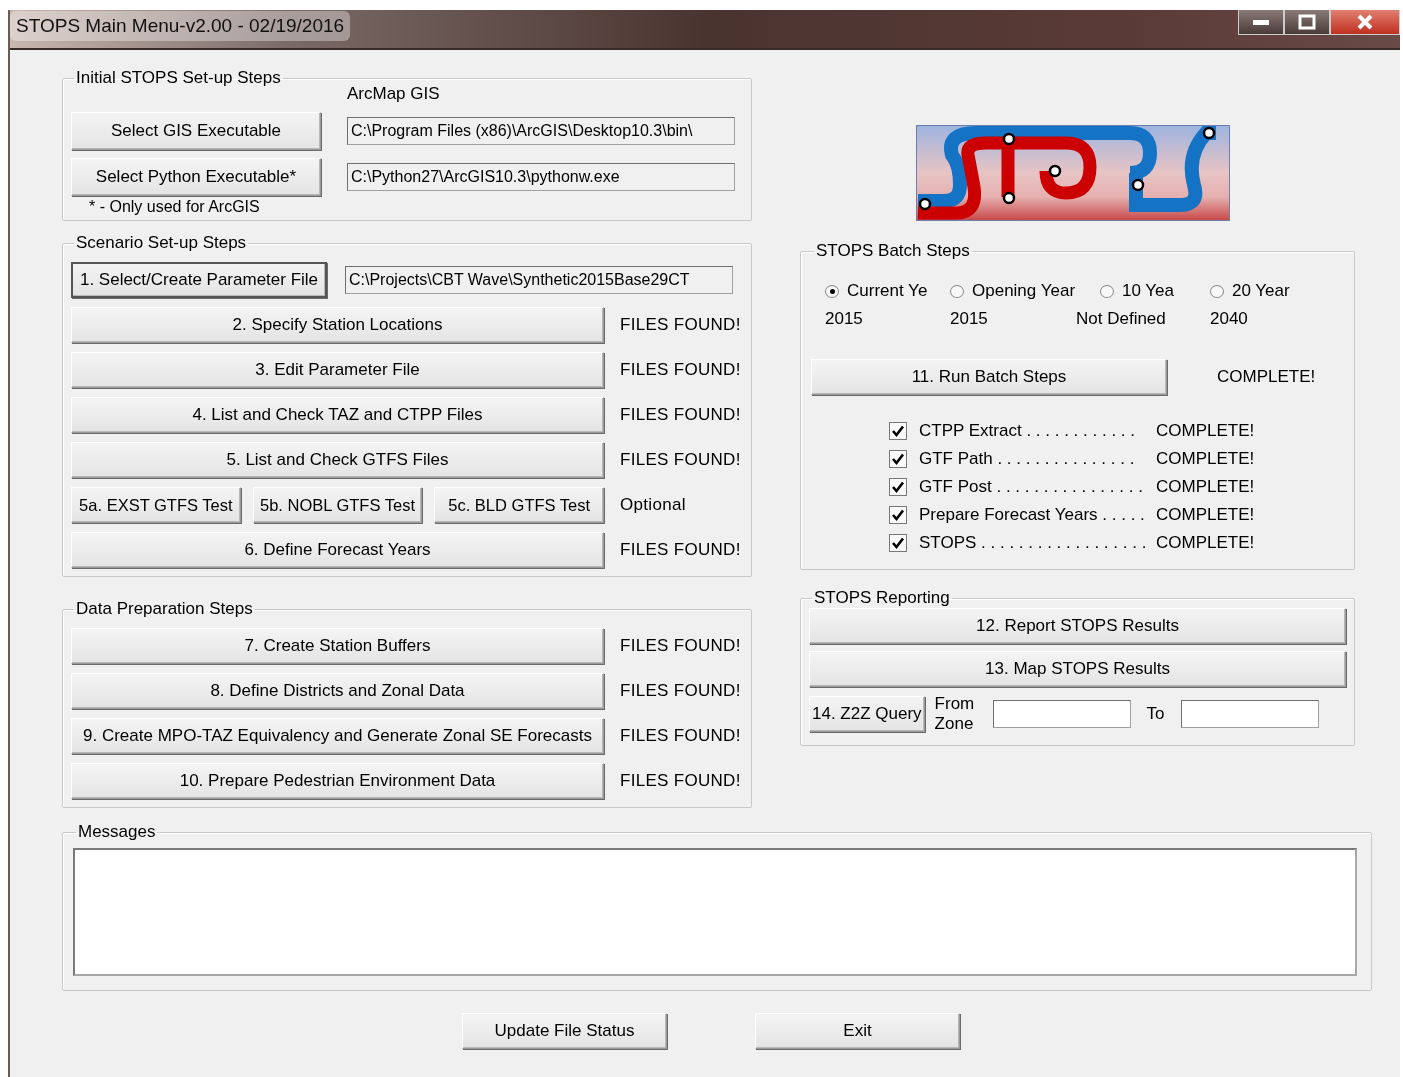 The width and height of the screenshot is (1403, 1077). I want to click on test-button: 5c. BLD GTFS Test, so click(519, 505).